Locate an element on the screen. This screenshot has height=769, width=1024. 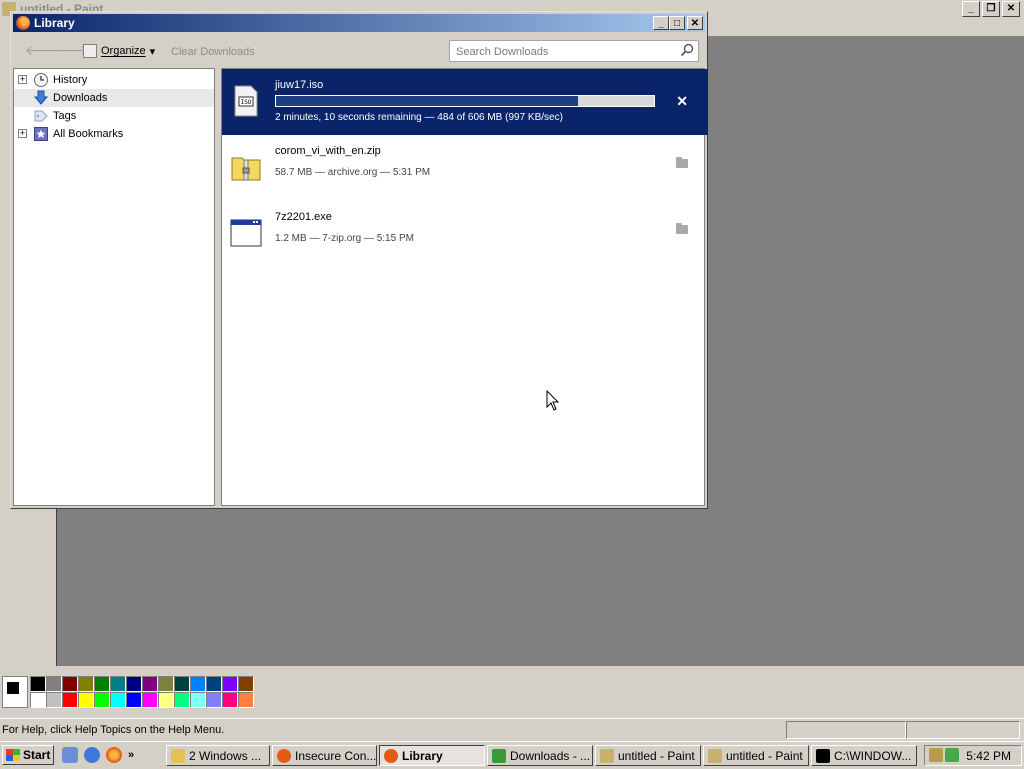
downloads-icon is located at coordinates (499, 755).